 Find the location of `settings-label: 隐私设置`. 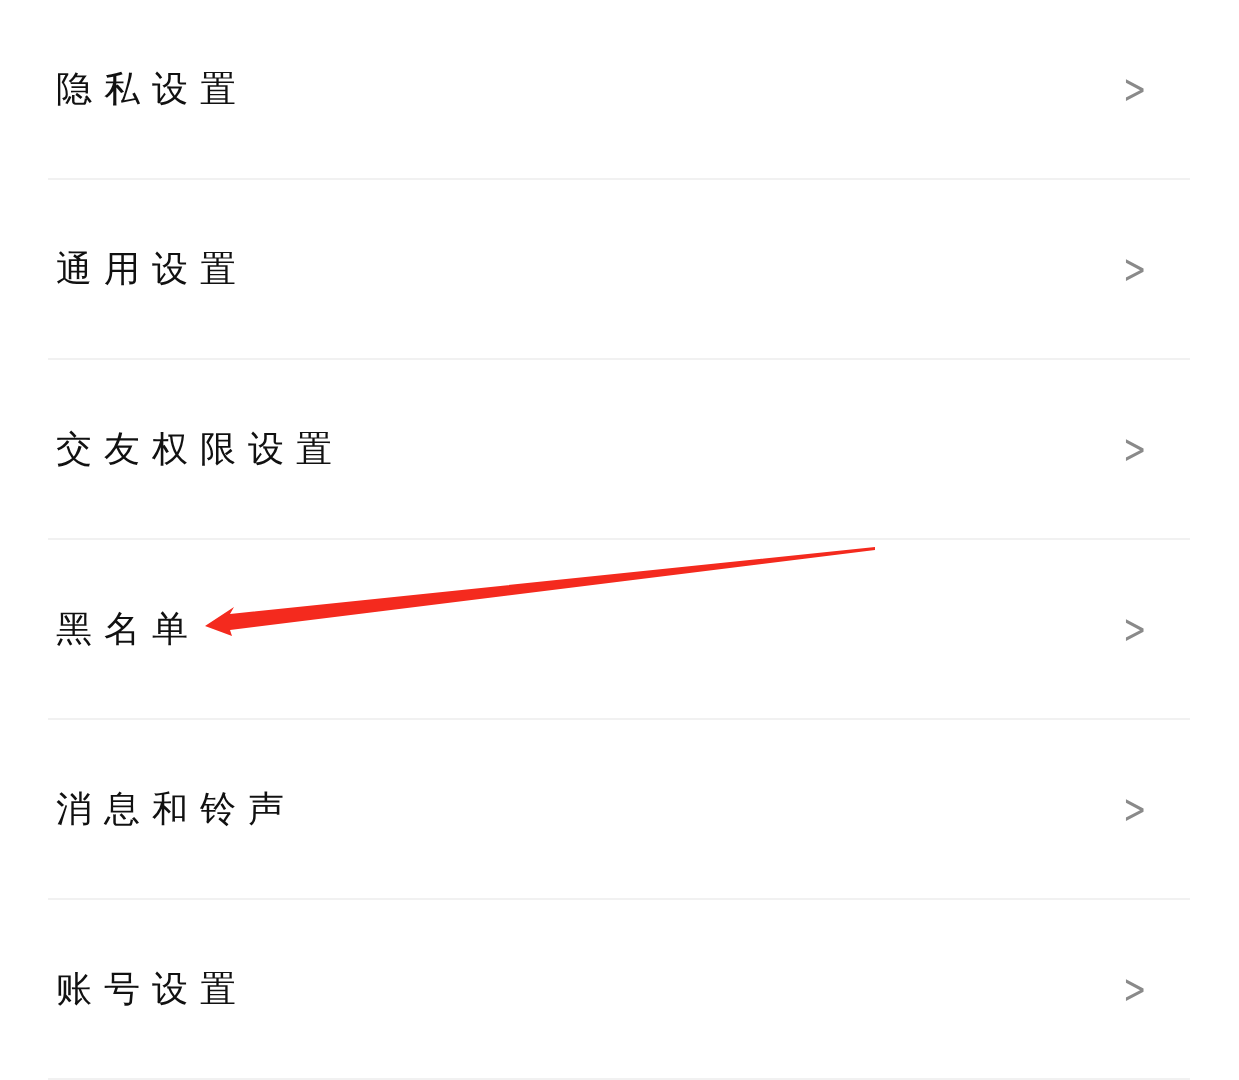

settings-label: 隐私设置 is located at coordinates (151, 88).